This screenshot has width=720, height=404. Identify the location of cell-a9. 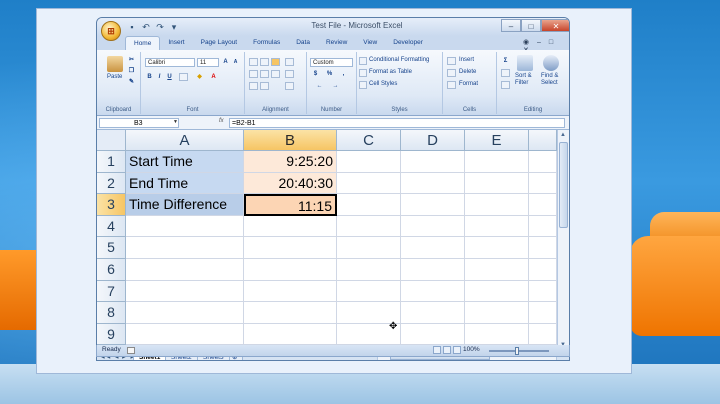
(185, 334).